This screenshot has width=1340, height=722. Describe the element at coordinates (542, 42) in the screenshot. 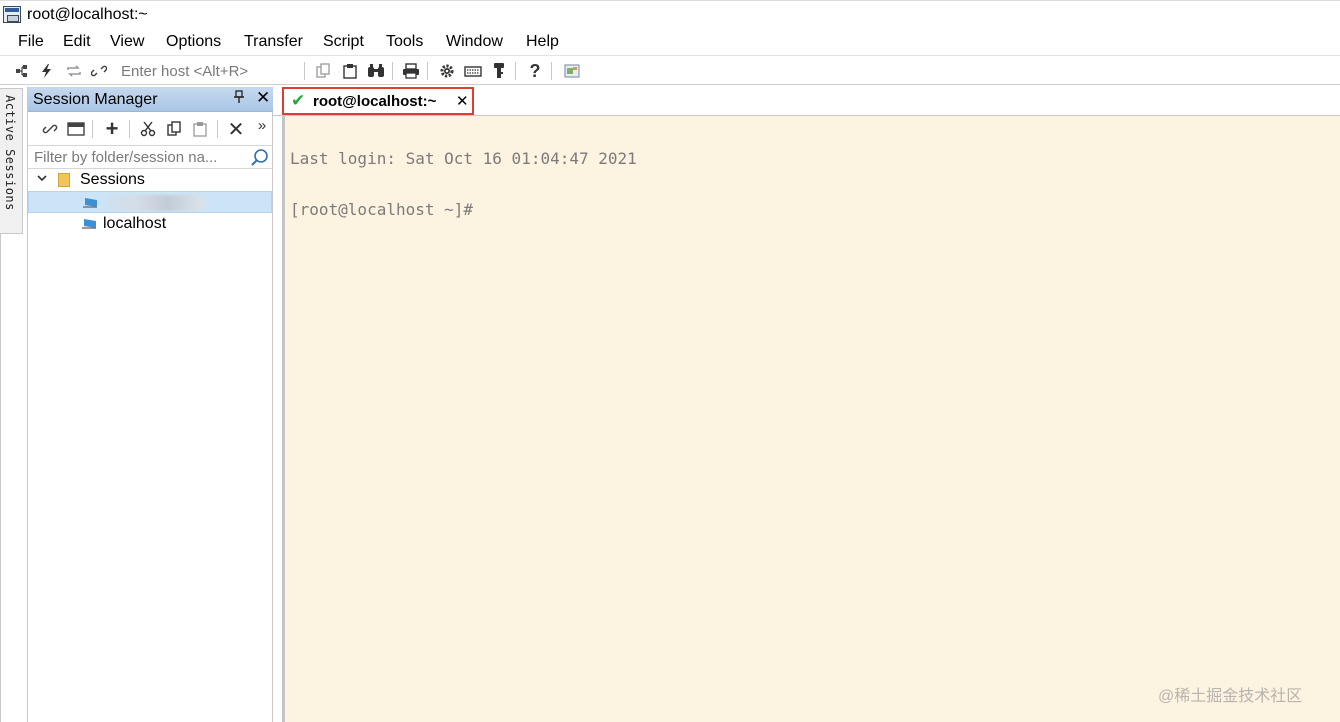

I see `menu-help: Help` at that location.